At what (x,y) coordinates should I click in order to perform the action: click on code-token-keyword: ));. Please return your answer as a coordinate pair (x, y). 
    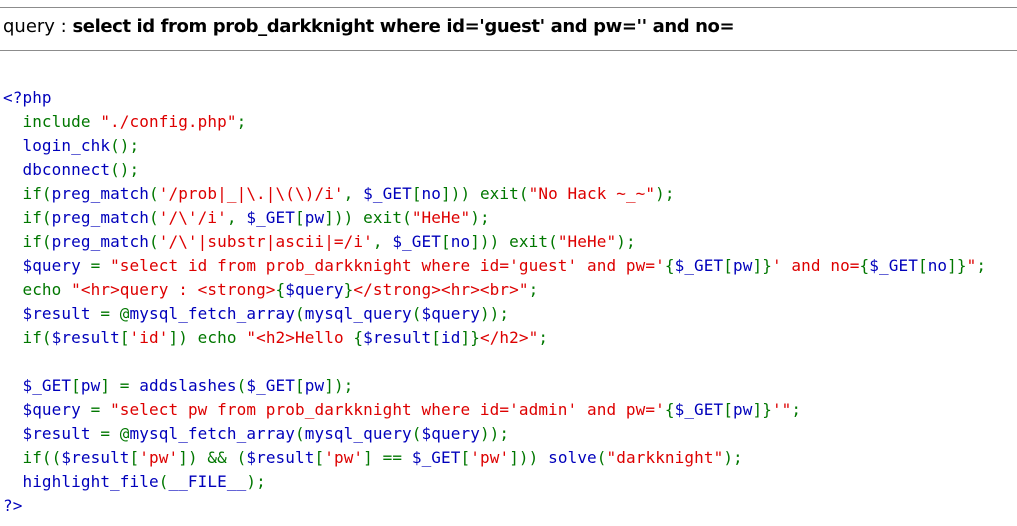
    Looking at the image, I should click on (494, 313).